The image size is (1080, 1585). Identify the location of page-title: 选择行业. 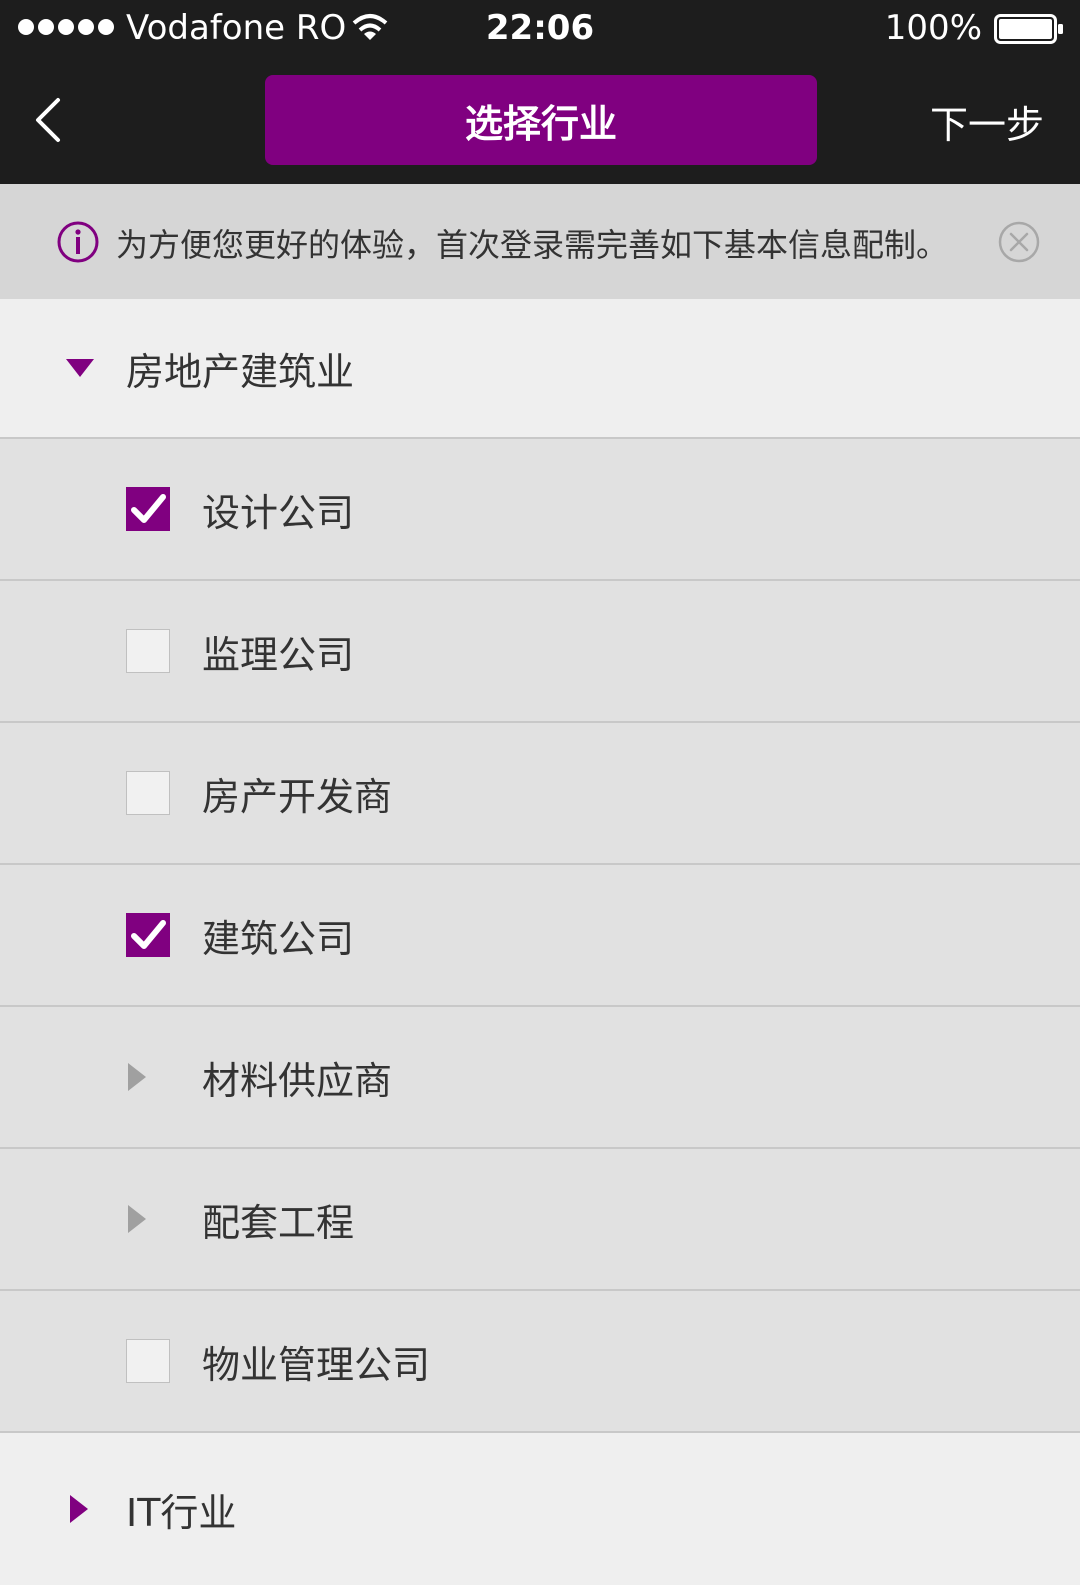
(541, 120).